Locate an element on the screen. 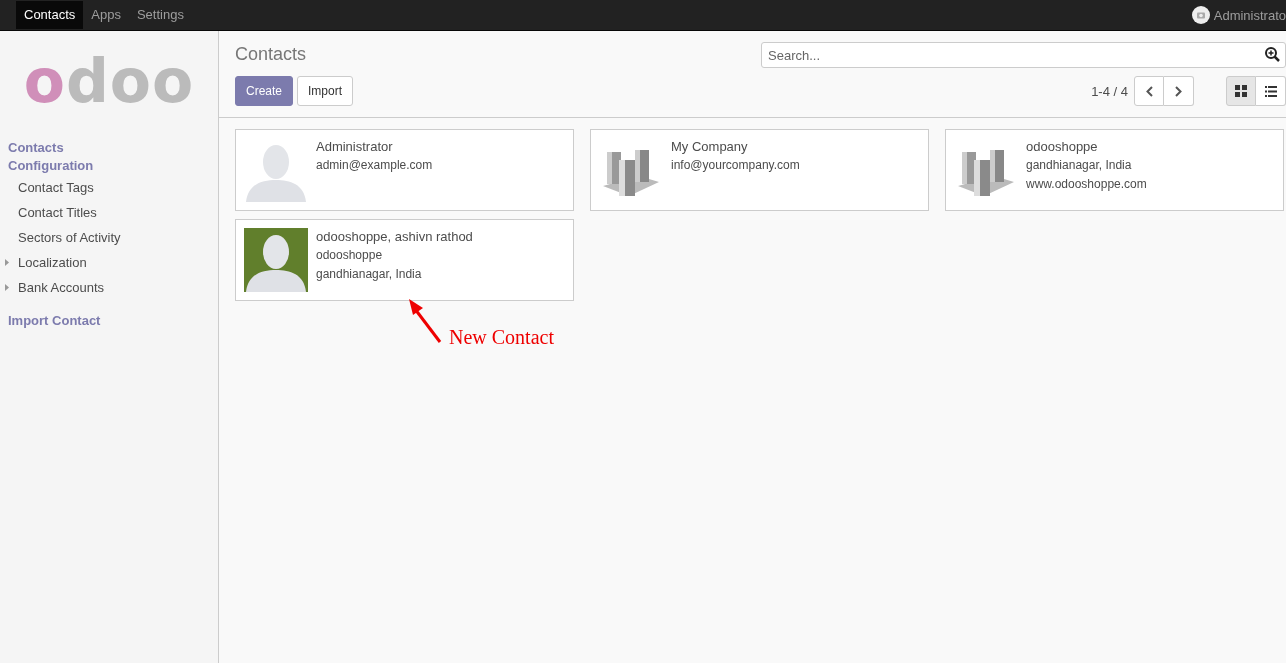 This screenshot has width=1286, height=663. pager-text: 1-4 / 4 is located at coordinates (1109, 91).